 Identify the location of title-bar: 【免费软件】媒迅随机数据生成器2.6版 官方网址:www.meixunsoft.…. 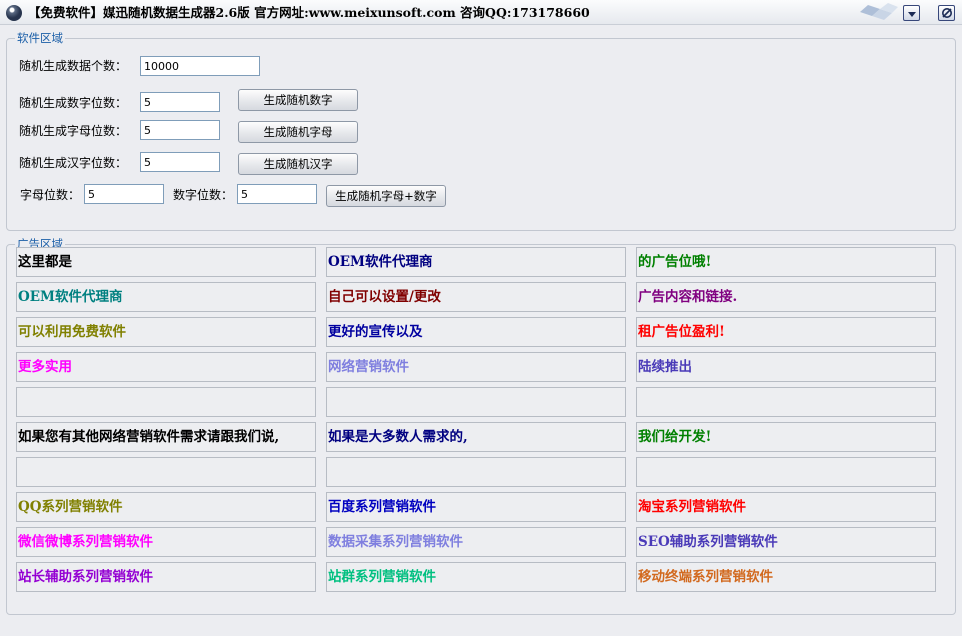
(481, 12).